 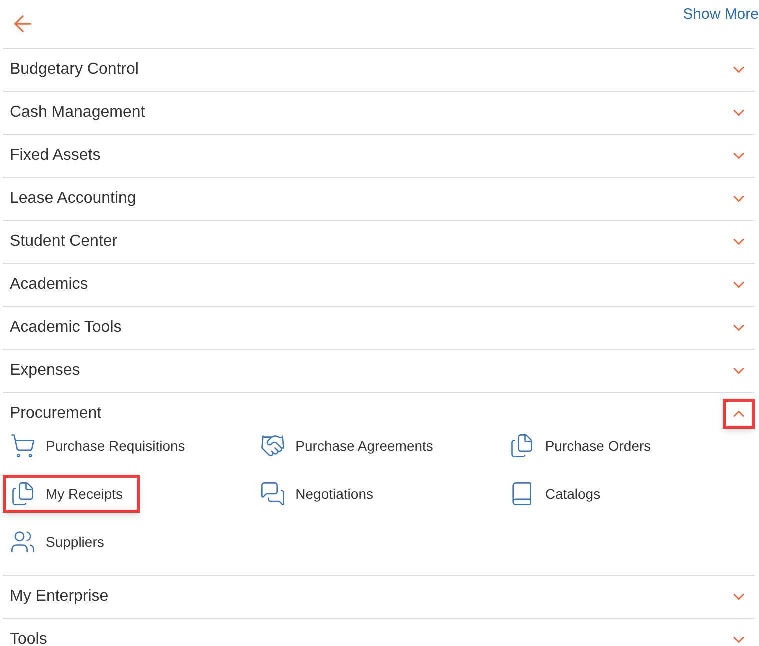 What do you see at coordinates (23, 542) in the screenshot?
I see `people-icon` at bounding box center [23, 542].